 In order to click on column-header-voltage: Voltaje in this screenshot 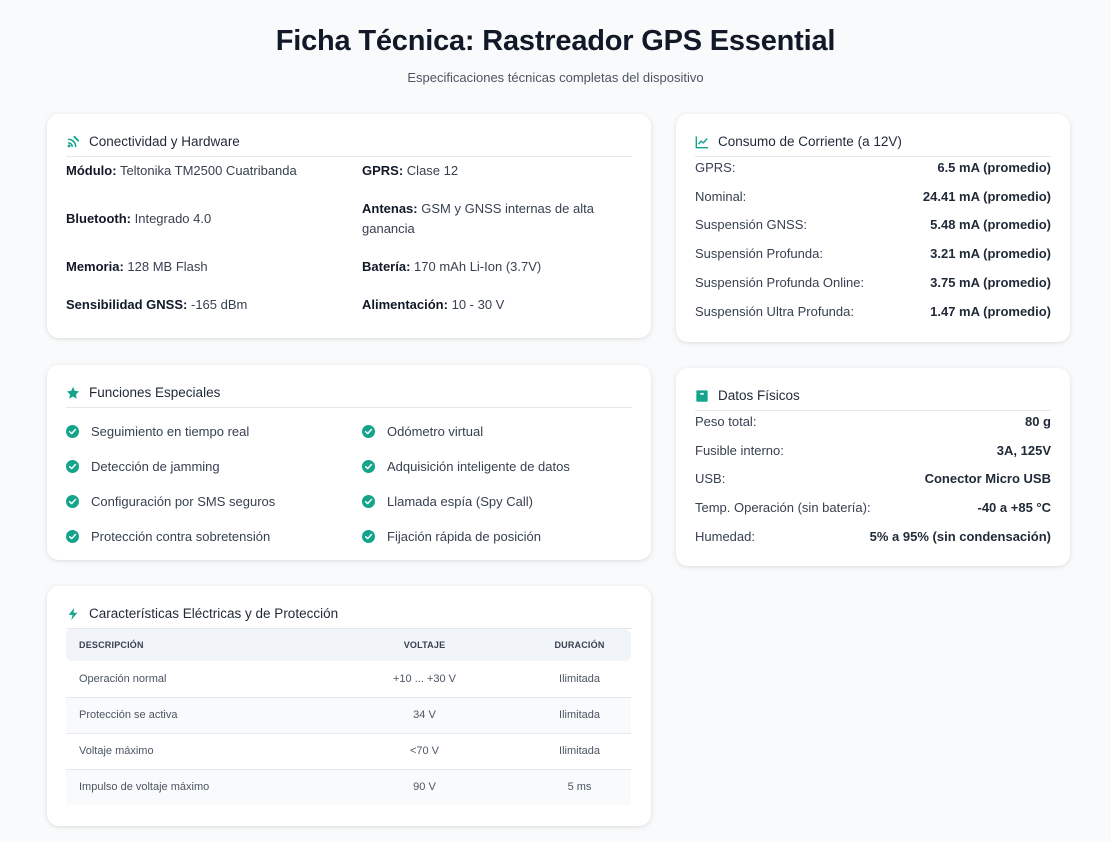, I will do `click(424, 645)`.